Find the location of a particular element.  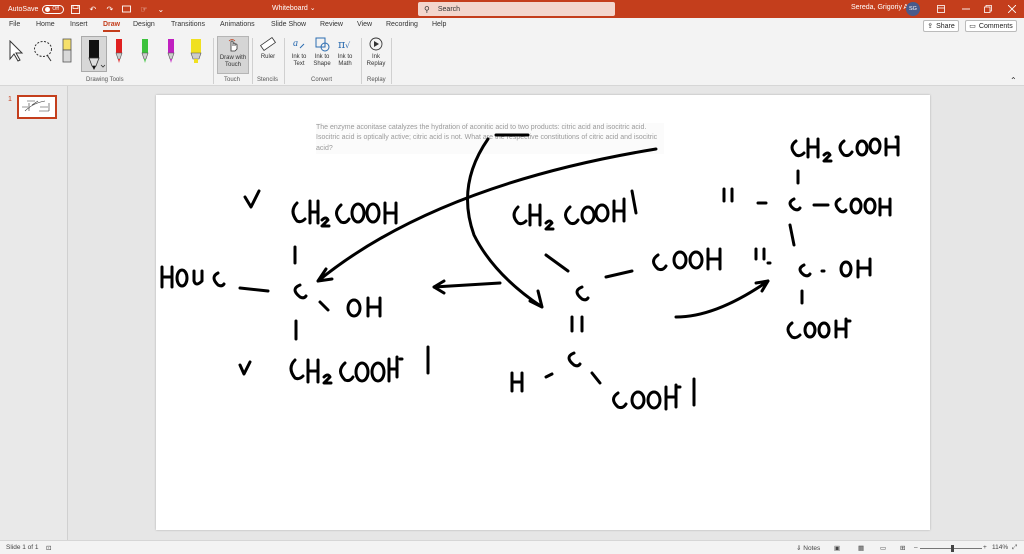

comments-button: ▭ Comments is located at coordinates (991, 26).